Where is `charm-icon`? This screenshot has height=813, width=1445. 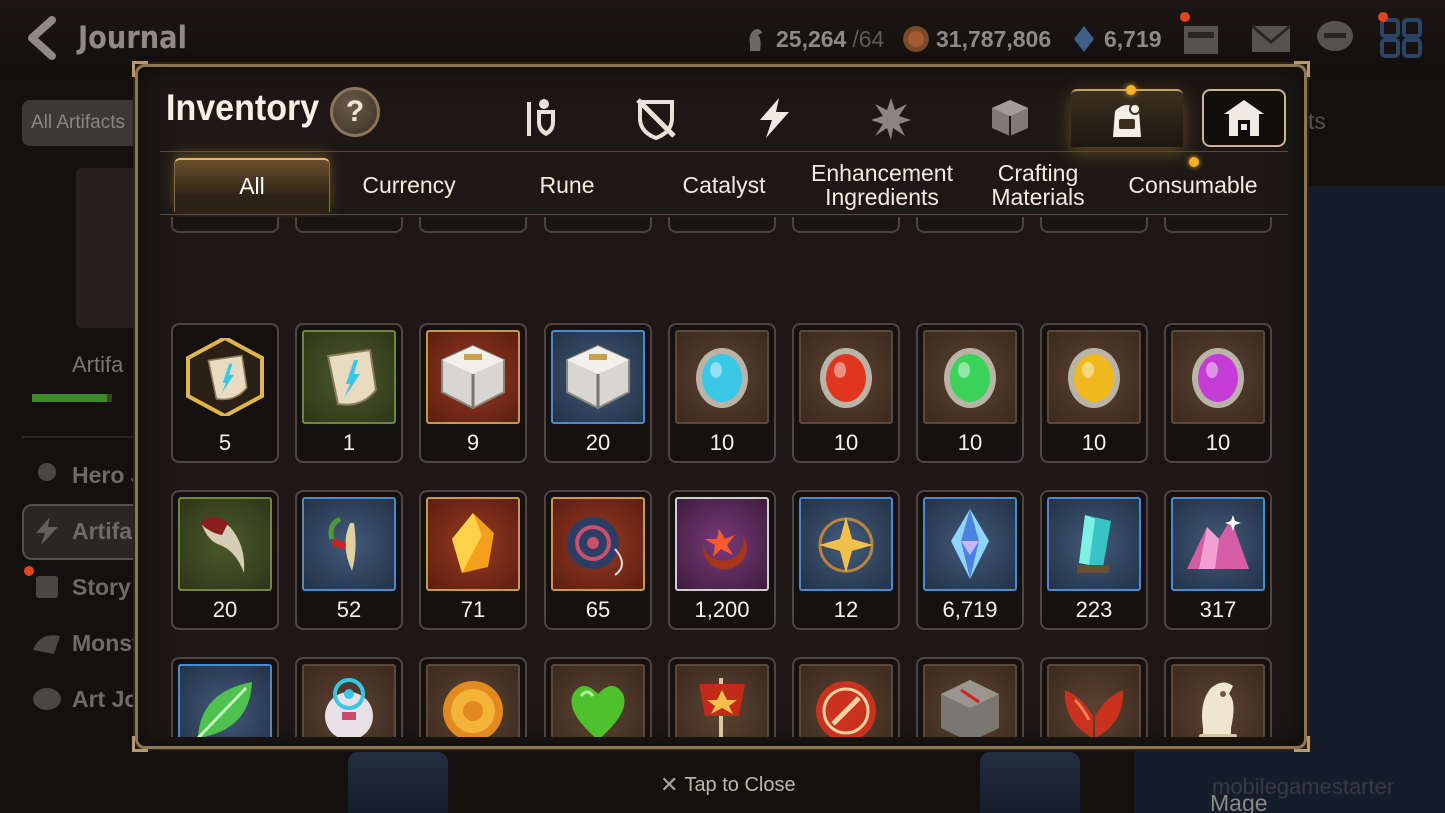
charm-icon is located at coordinates (1094, 378).